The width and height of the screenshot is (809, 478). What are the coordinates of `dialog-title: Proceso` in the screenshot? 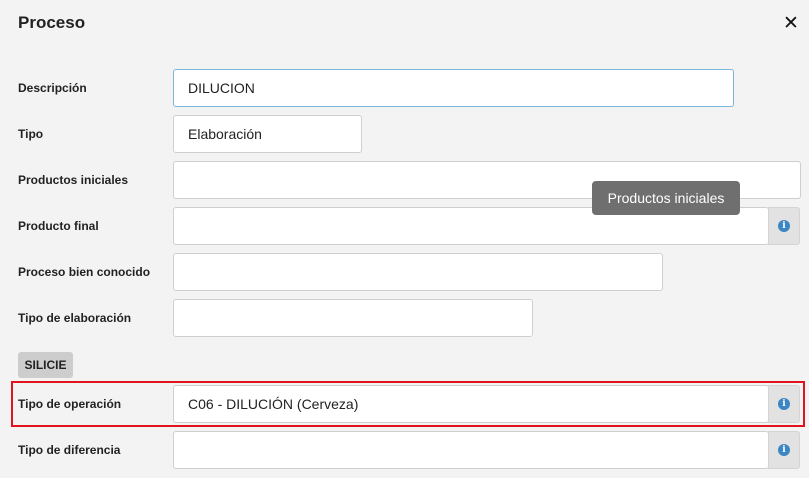 It's located at (52, 22).